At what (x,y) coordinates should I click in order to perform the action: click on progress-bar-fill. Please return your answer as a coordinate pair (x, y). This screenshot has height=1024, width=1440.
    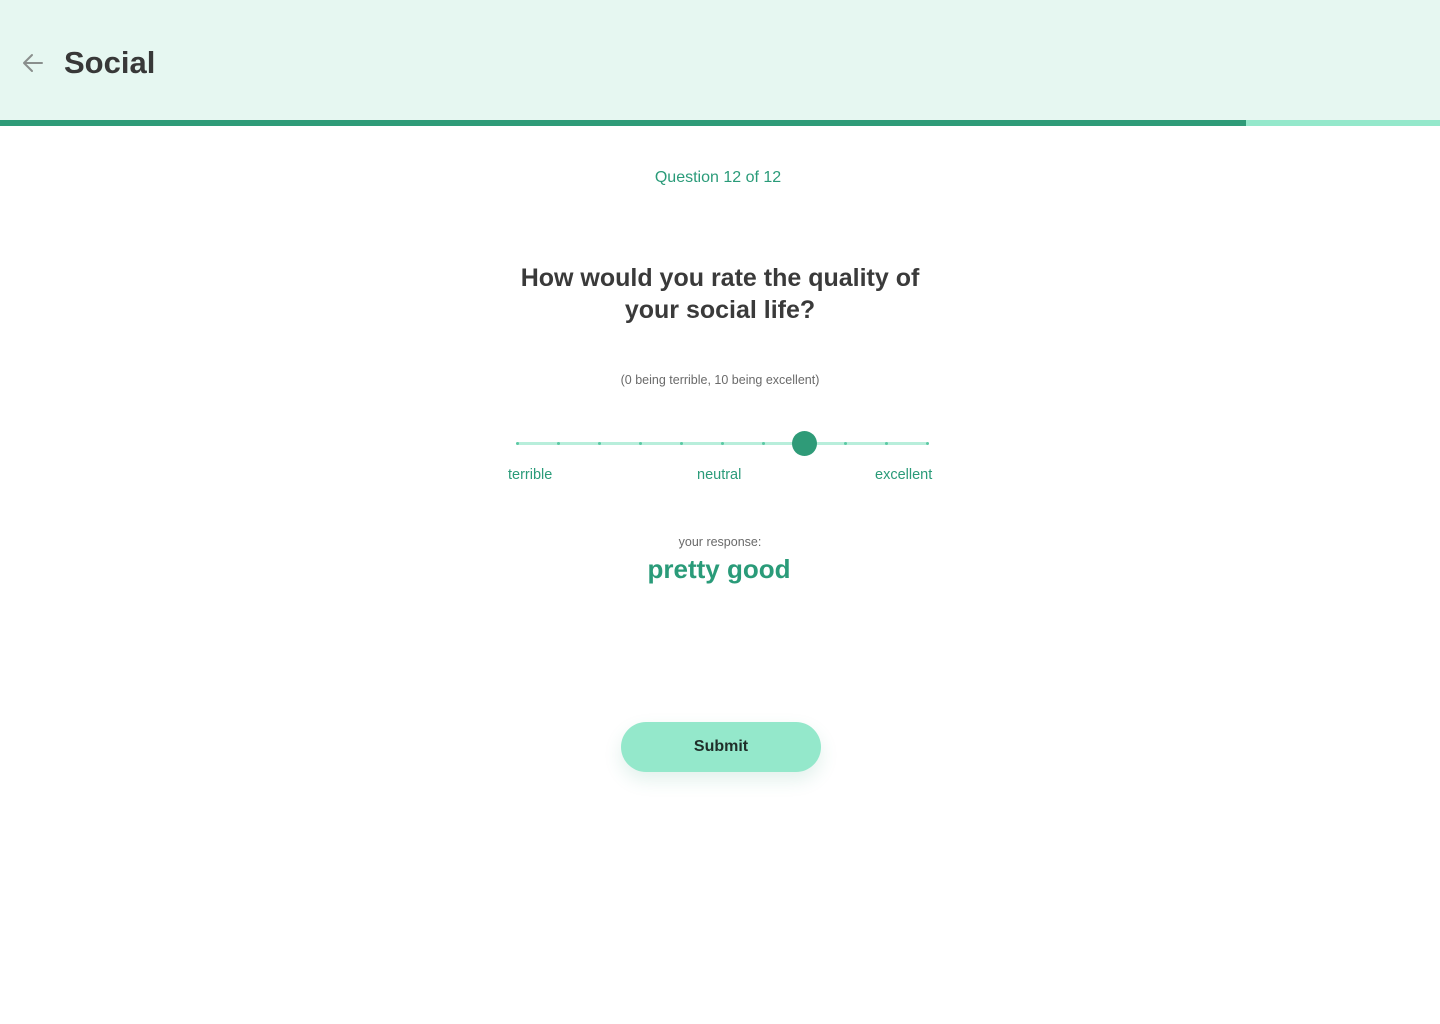
    Looking at the image, I should click on (623, 123).